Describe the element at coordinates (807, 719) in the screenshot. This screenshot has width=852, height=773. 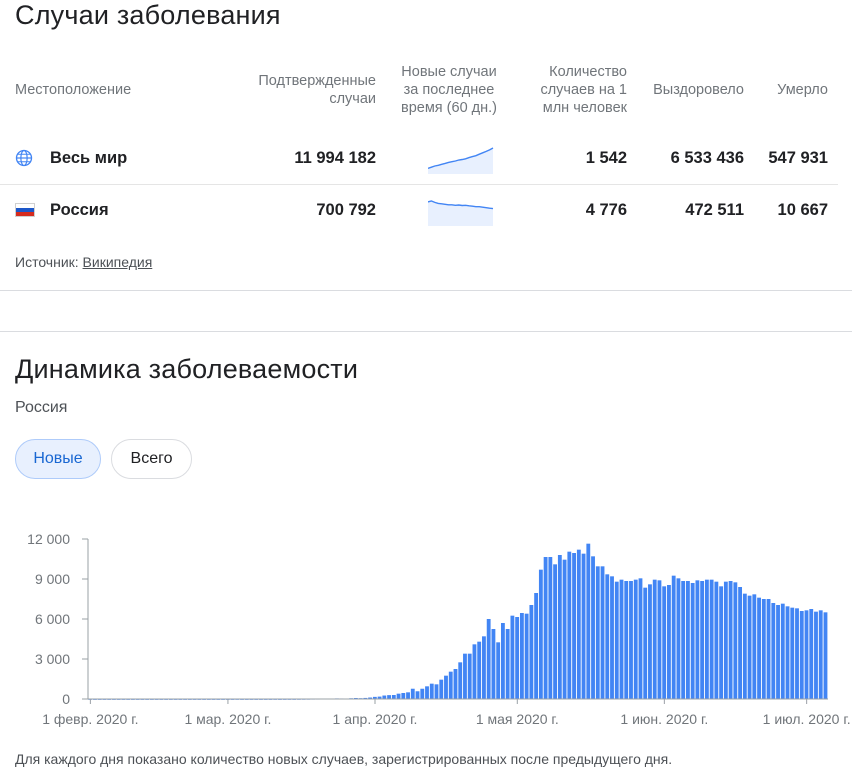
I see `x-tick-label: 1 июл. 2020 г.` at that location.